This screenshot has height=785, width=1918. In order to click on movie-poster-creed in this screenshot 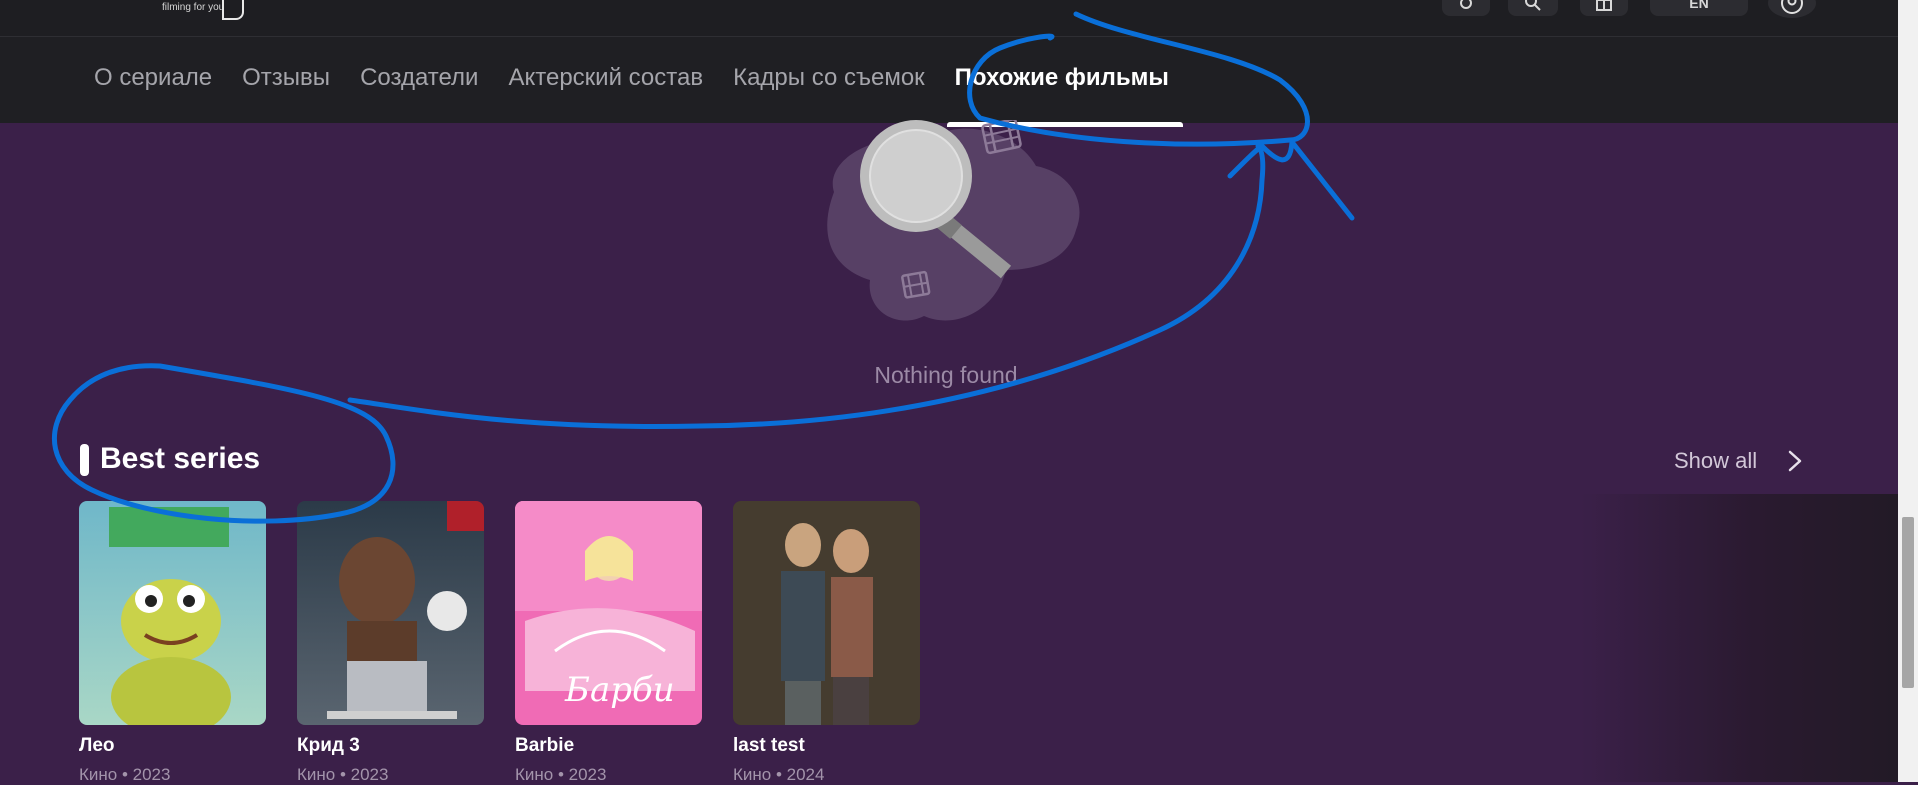, I will do `click(390, 613)`.